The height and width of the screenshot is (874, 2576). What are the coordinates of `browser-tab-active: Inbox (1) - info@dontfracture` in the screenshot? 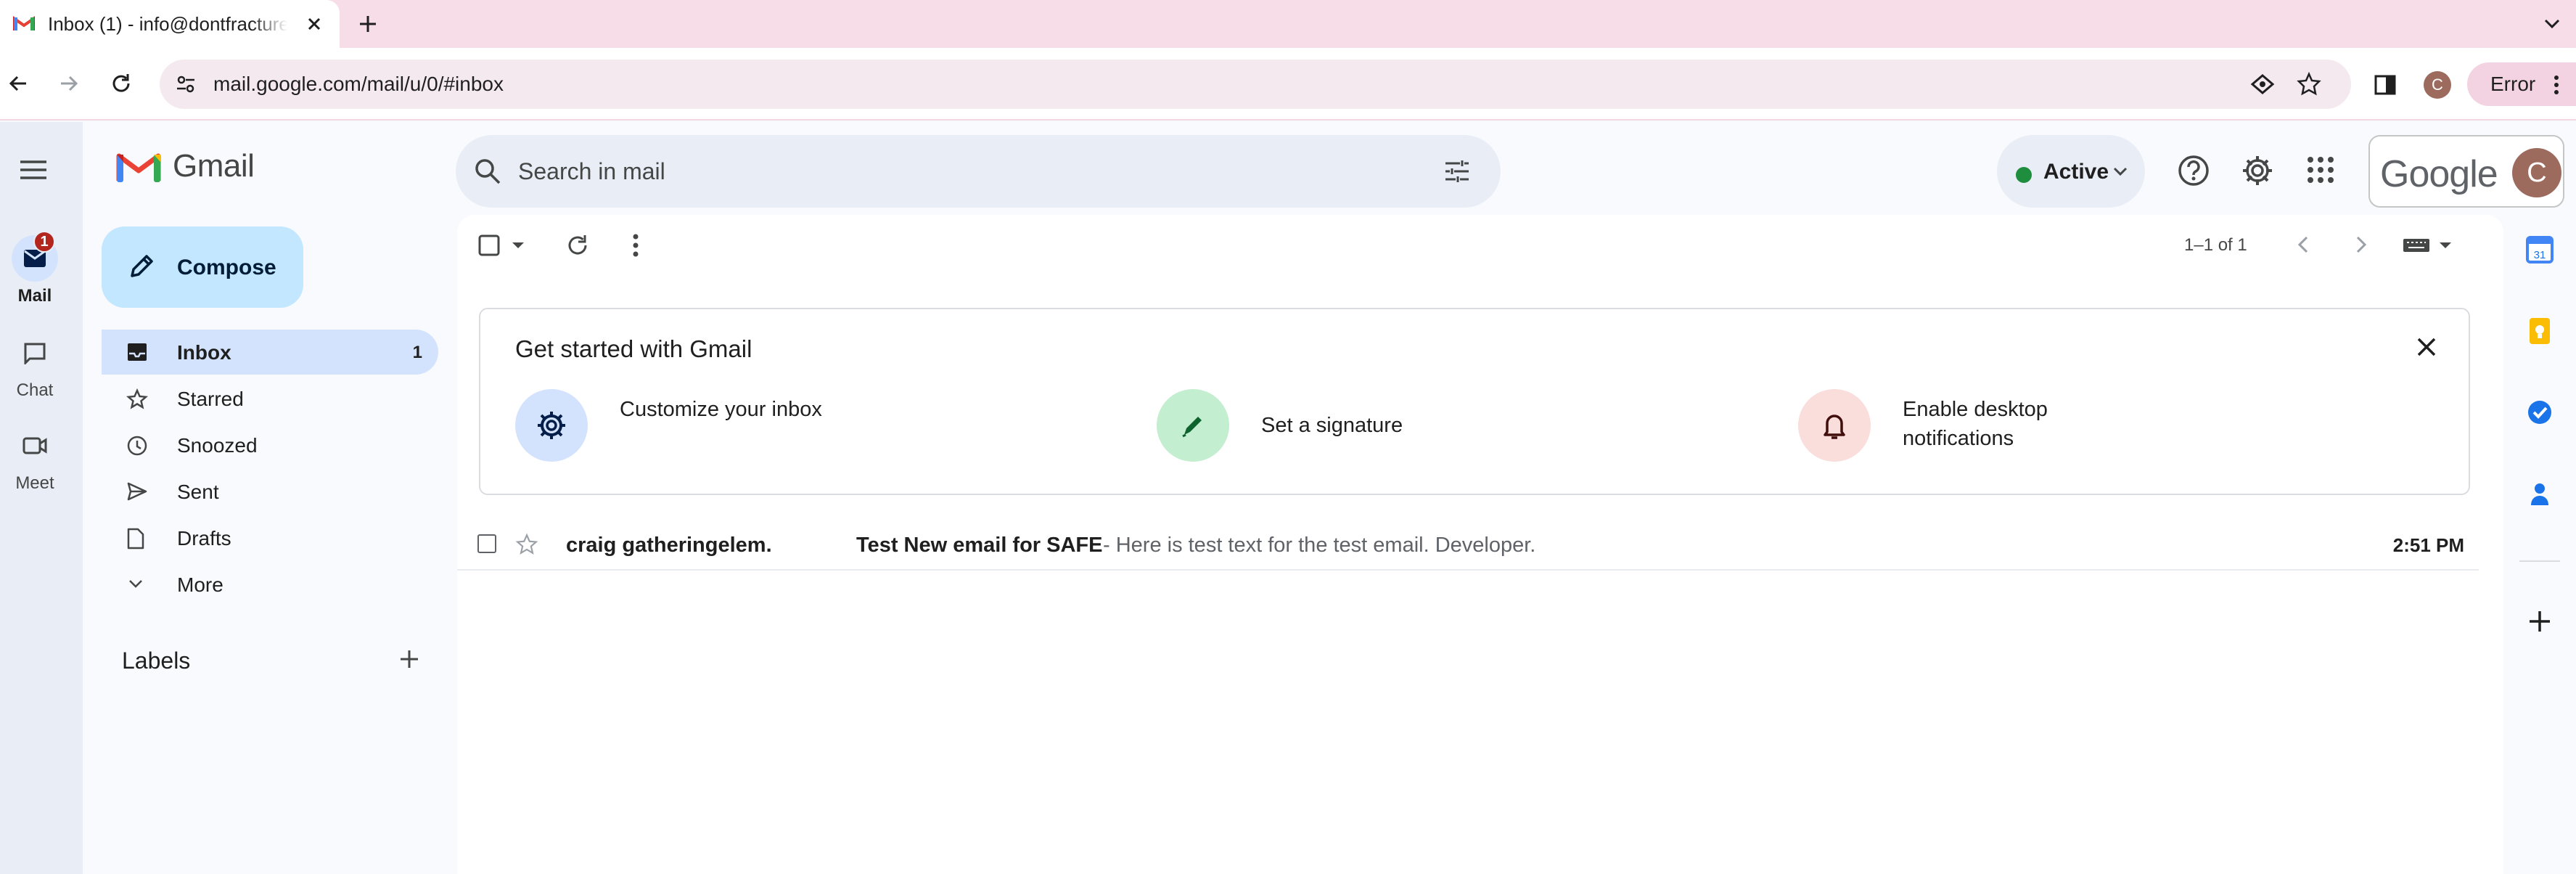 It's located at (170, 24).